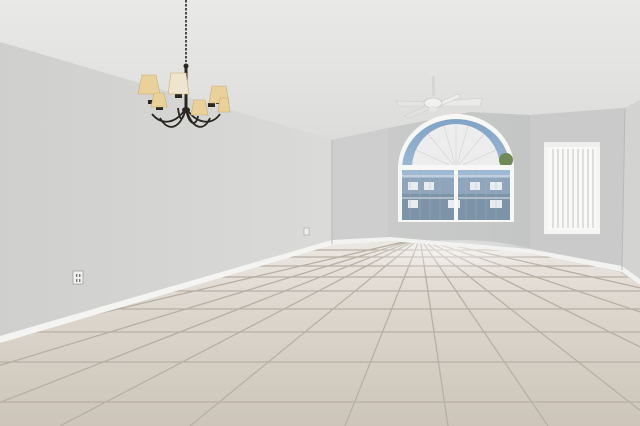  What do you see at coordinates (306, 231) in the screenshot?
I see `wall-switch` at bounding box center [306, 231].